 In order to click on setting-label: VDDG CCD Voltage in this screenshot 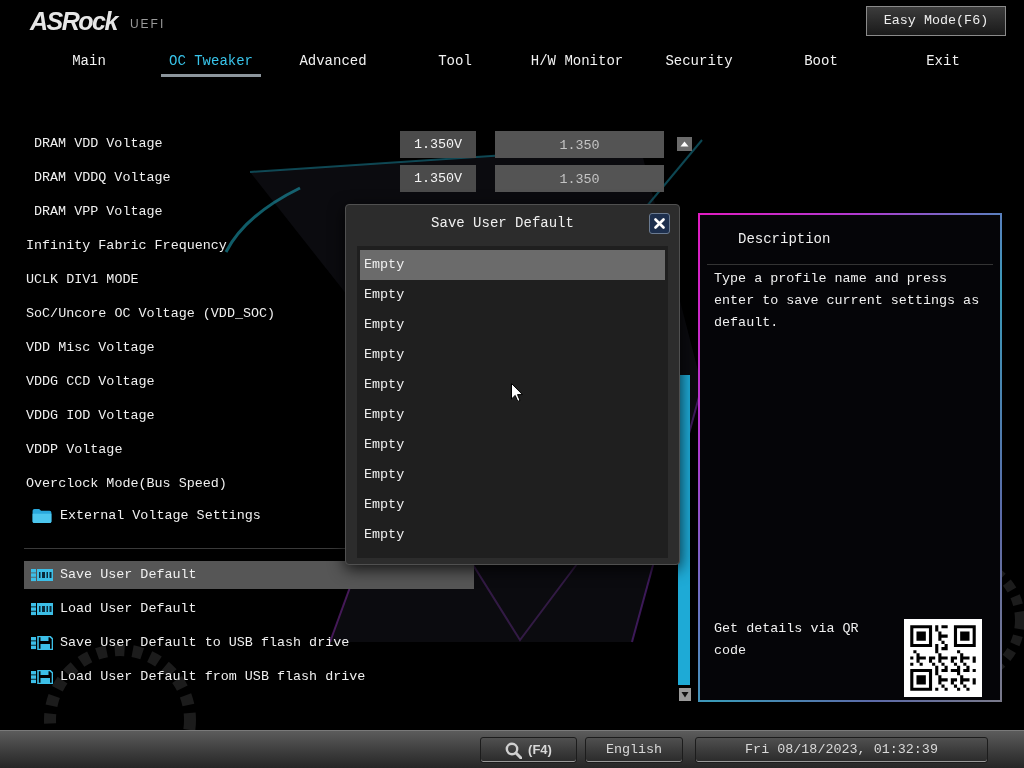, I will do `click(90, 382)`.